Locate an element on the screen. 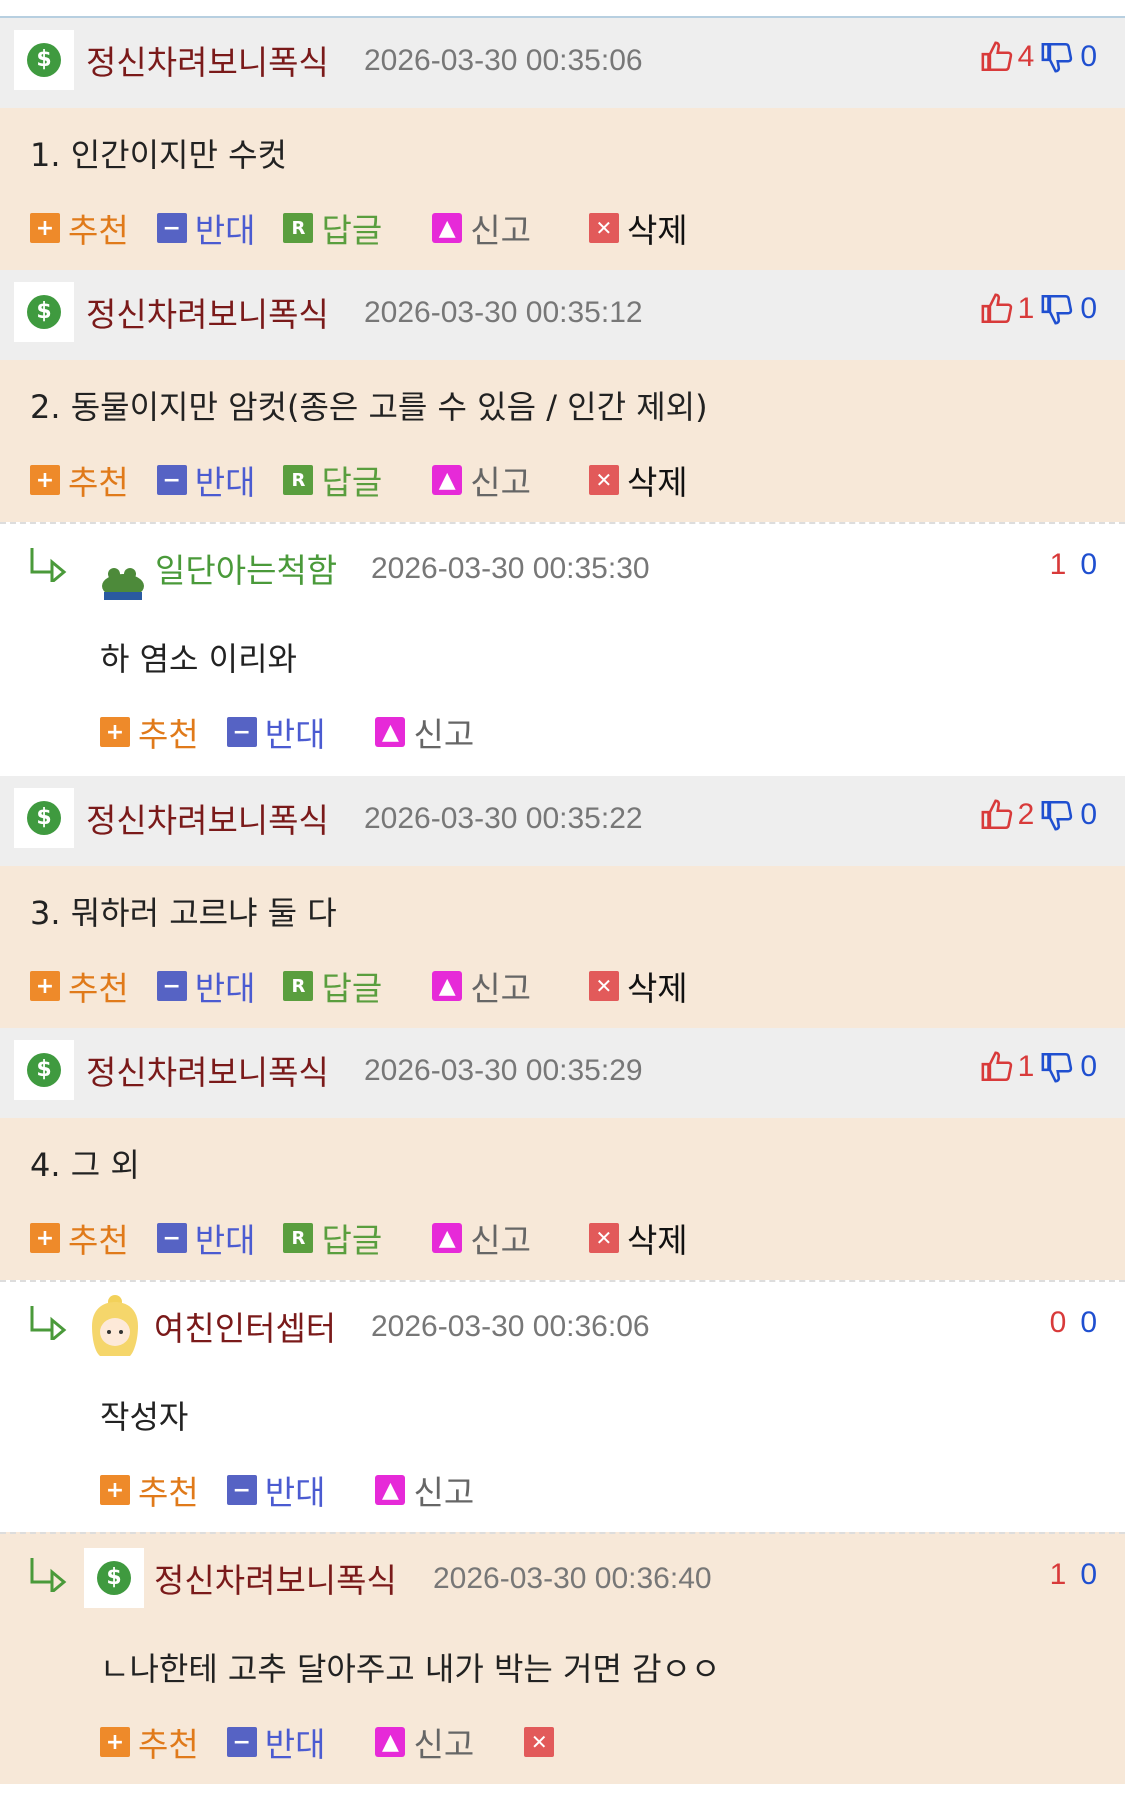  comment-text: 4. 그 외 is located at coordinates (85, 1165).